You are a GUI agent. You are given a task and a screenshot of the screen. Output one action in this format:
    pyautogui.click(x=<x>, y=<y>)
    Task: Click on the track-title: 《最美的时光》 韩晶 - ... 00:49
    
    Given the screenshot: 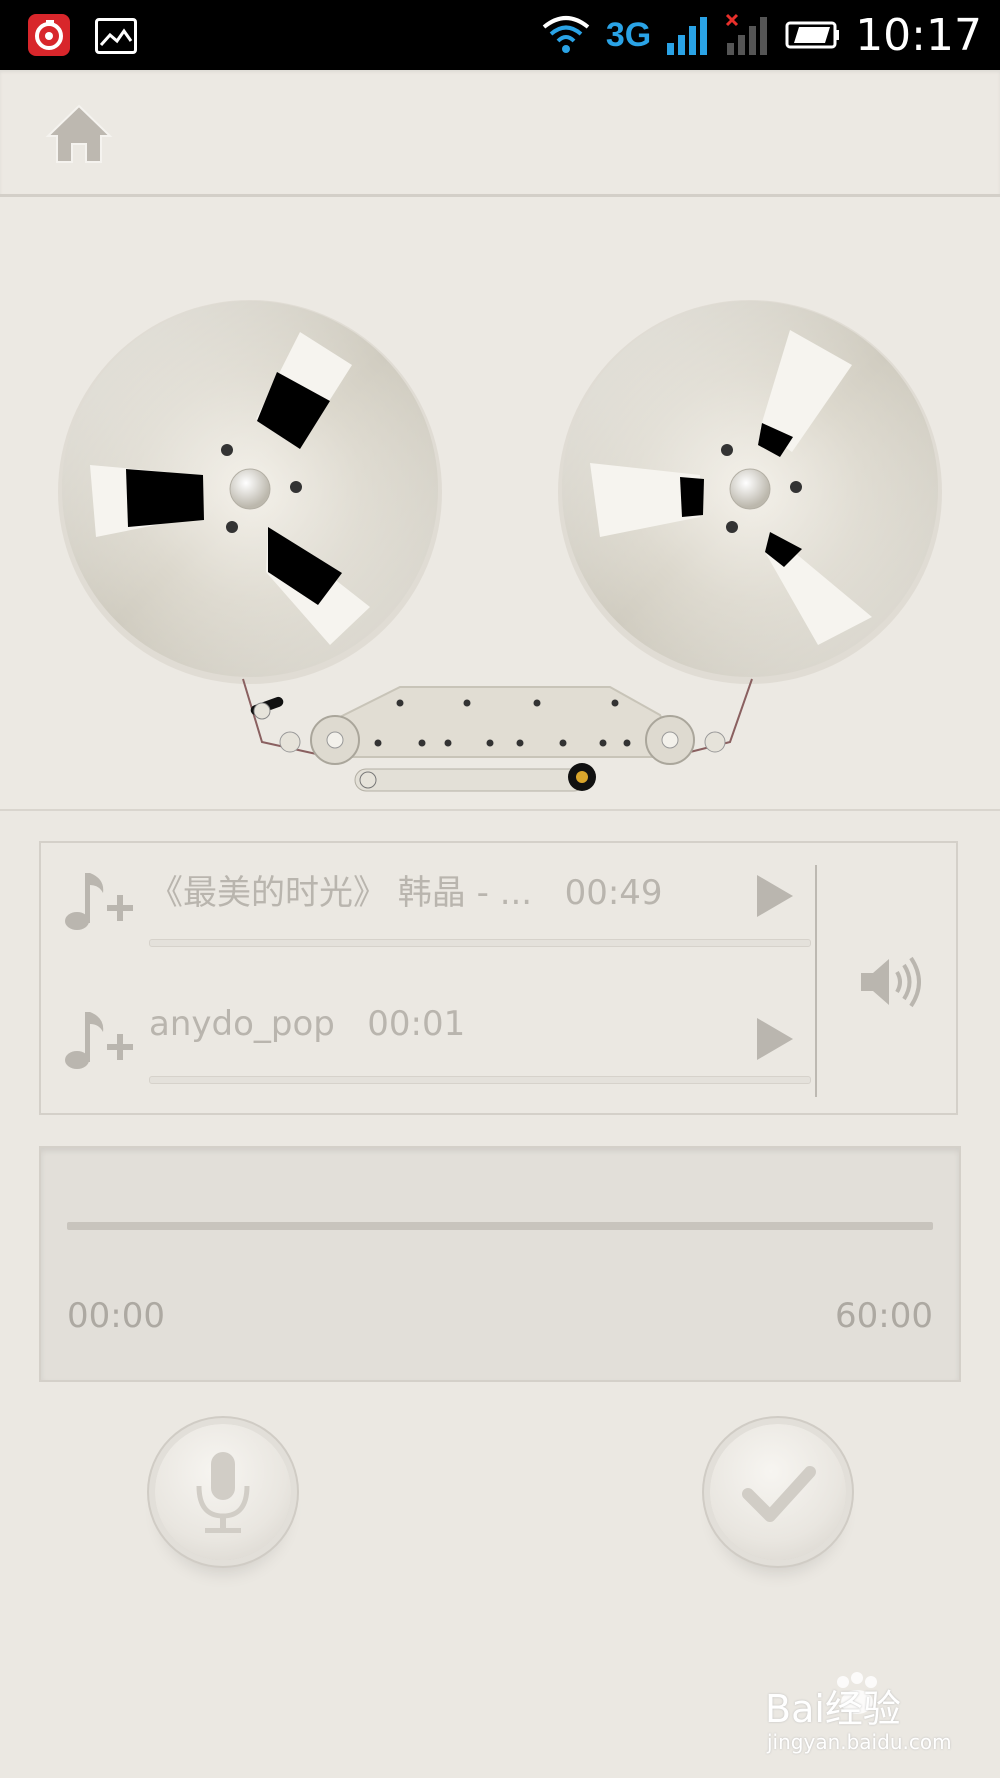 What is the action you would take?
    pyautogui.click(x=406, y=889)
    